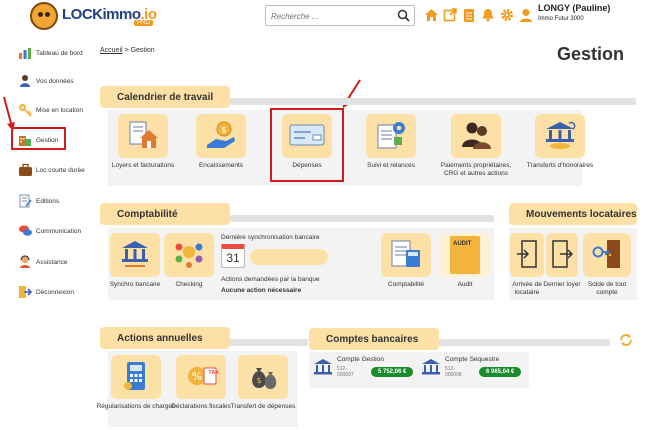  What do you see at coordinates (328, 16) in the screenshot?
I see `search-input` at bounding box center [328, 16].